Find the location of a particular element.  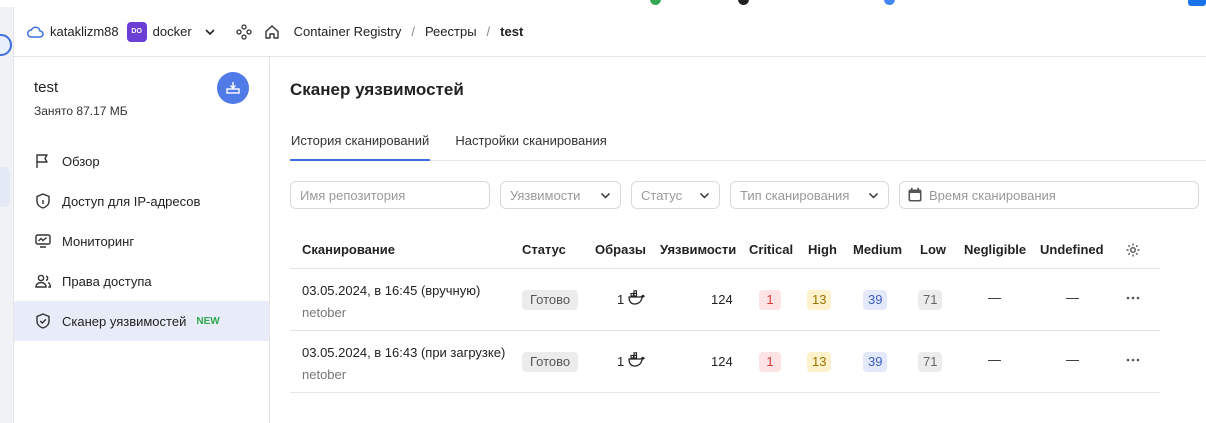

status-select: Статус is located at coordinates (675, 195).